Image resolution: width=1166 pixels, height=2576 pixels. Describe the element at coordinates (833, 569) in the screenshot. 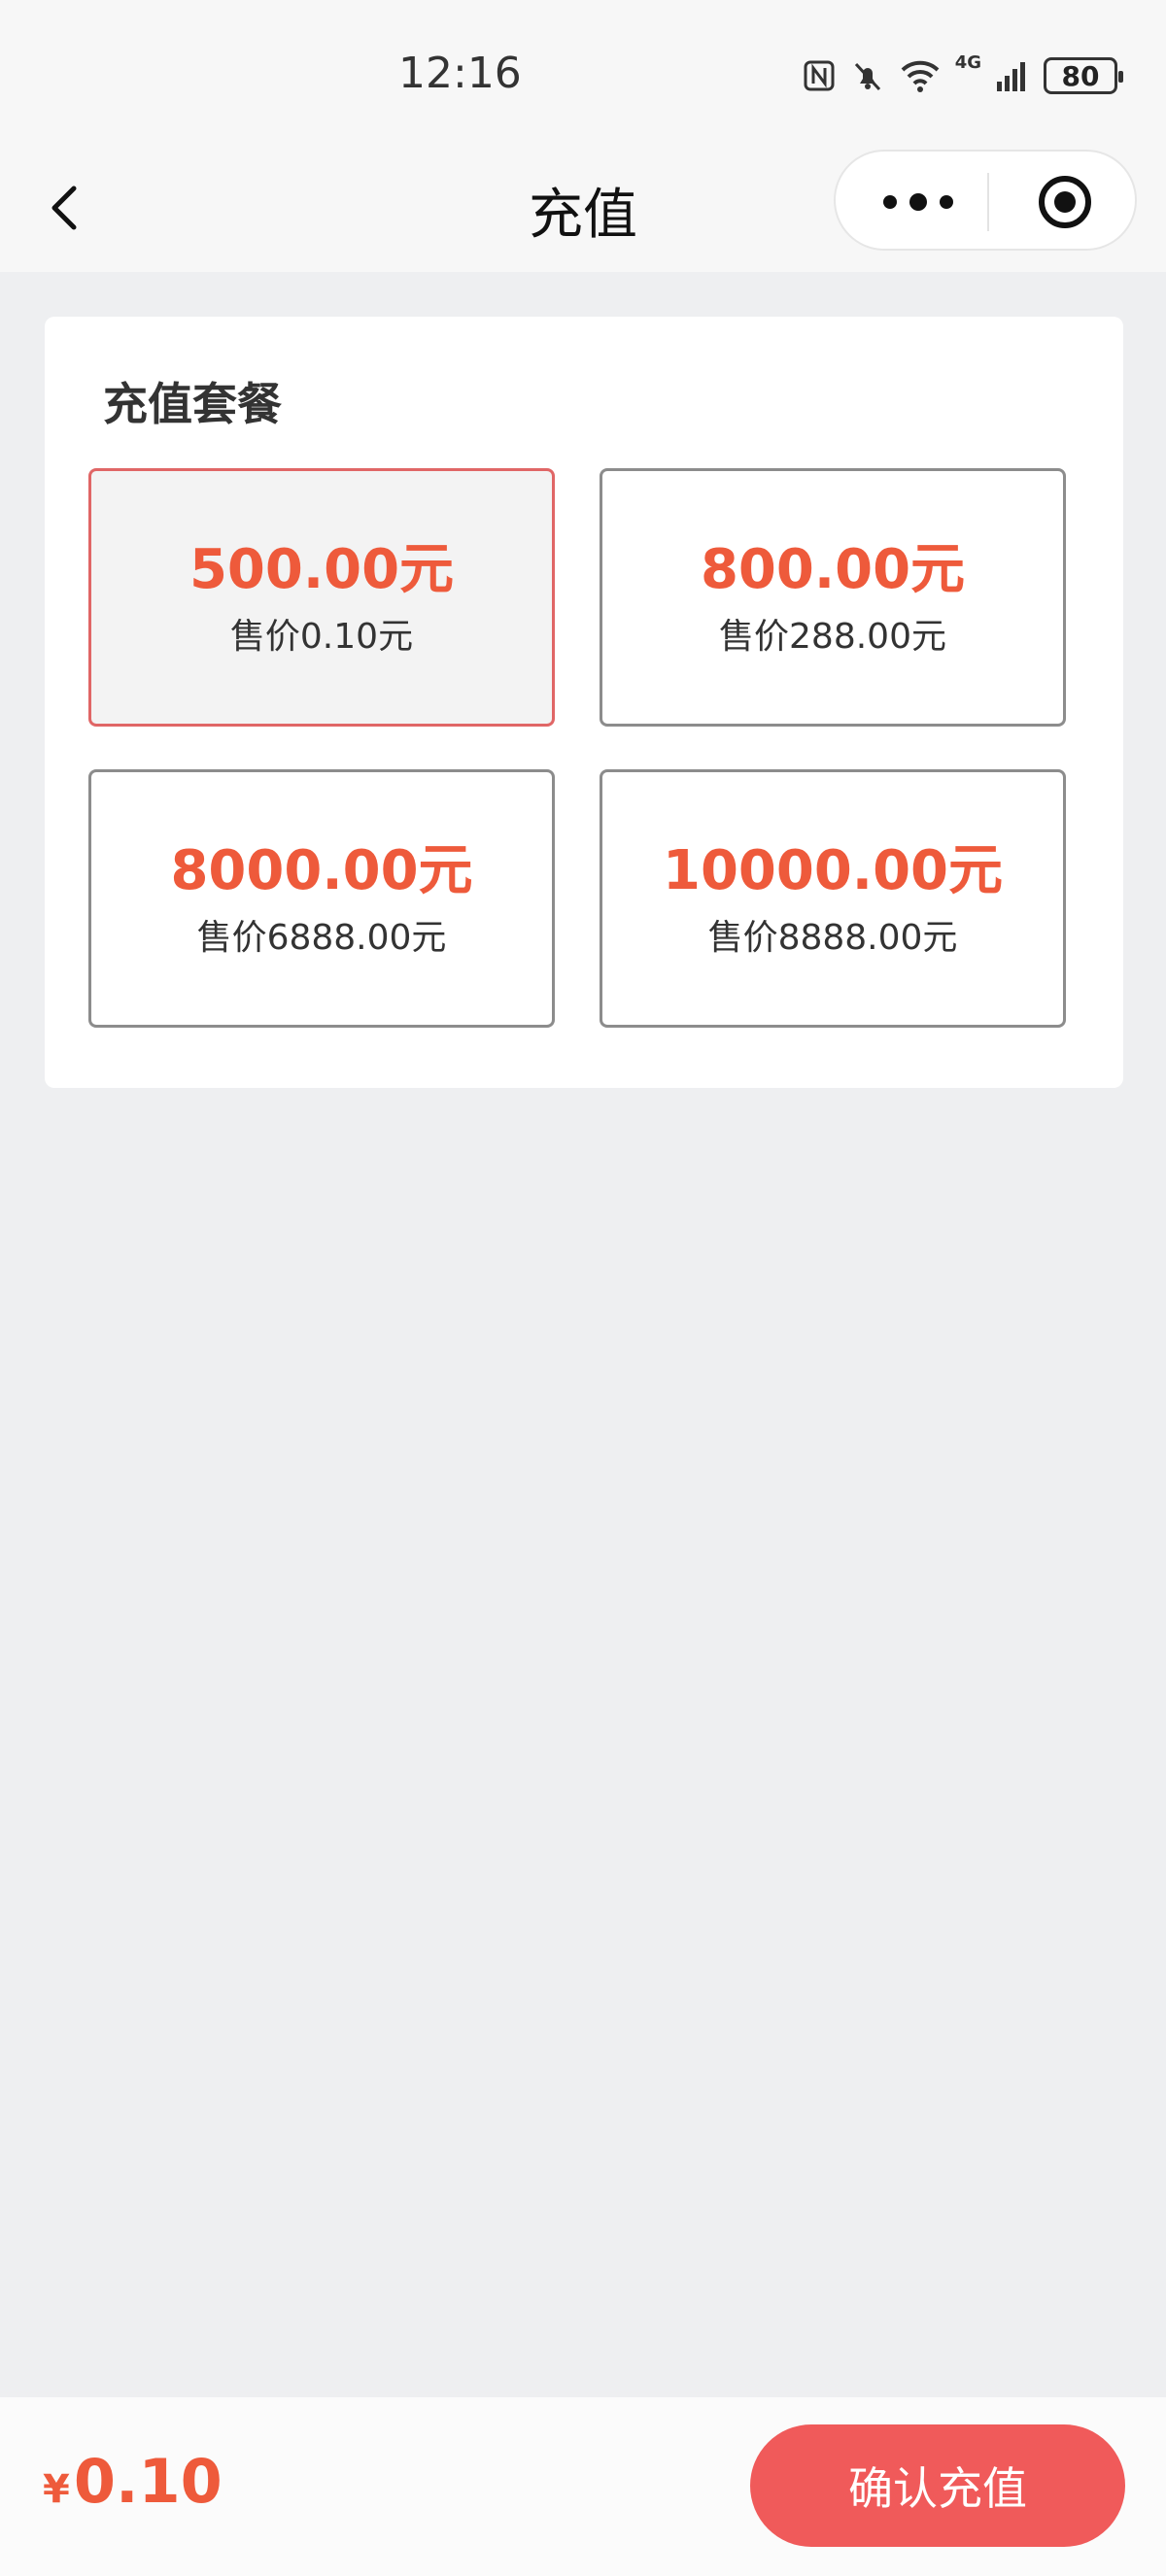

I see `package-amount: 800.00元` at that location.